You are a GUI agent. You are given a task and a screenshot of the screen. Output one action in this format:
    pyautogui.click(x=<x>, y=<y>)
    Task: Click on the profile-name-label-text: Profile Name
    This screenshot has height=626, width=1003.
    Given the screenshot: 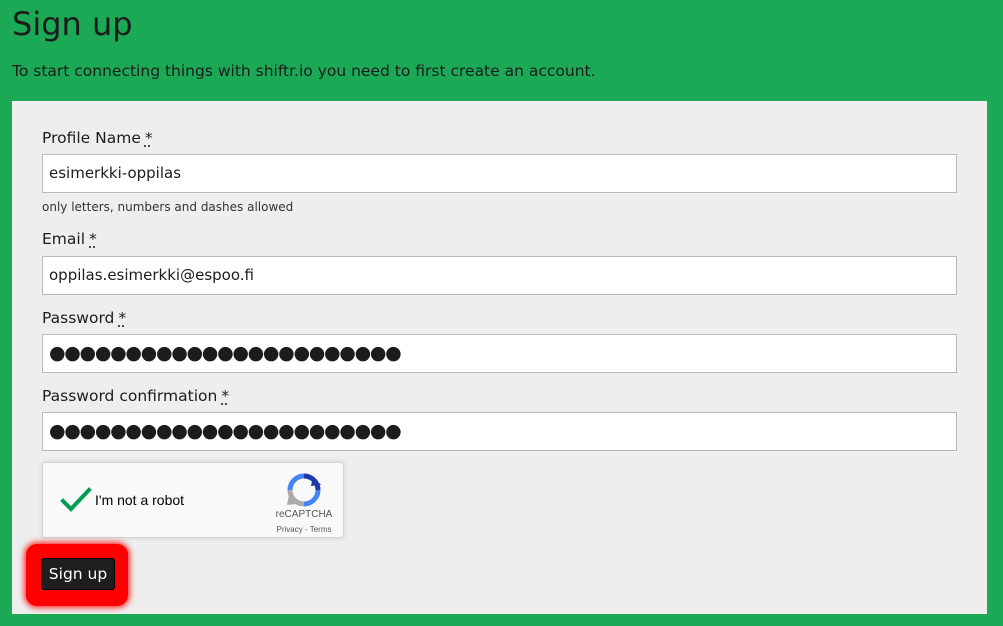 What is the action you would take?
    pyautogui.click(x=91, y=138)
    